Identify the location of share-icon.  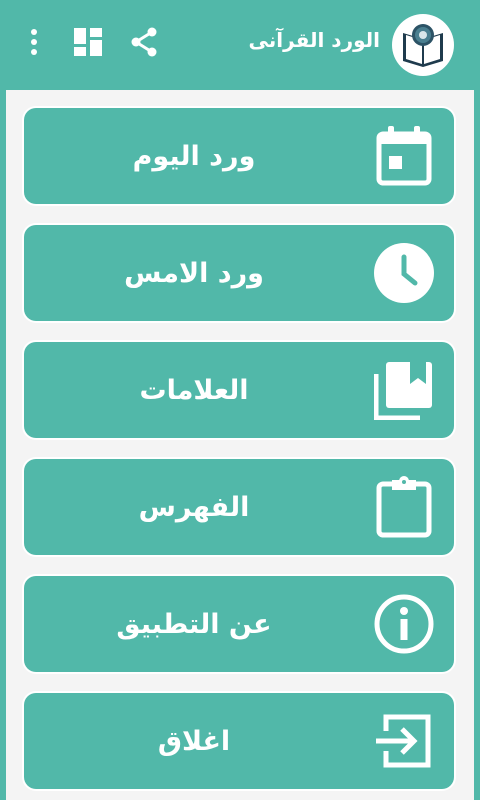
(144, 42).